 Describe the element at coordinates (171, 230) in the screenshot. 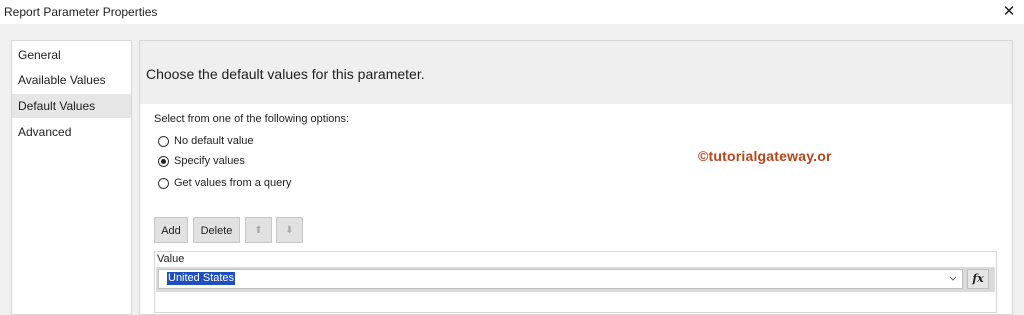

I see `add-button: Add` at that location.